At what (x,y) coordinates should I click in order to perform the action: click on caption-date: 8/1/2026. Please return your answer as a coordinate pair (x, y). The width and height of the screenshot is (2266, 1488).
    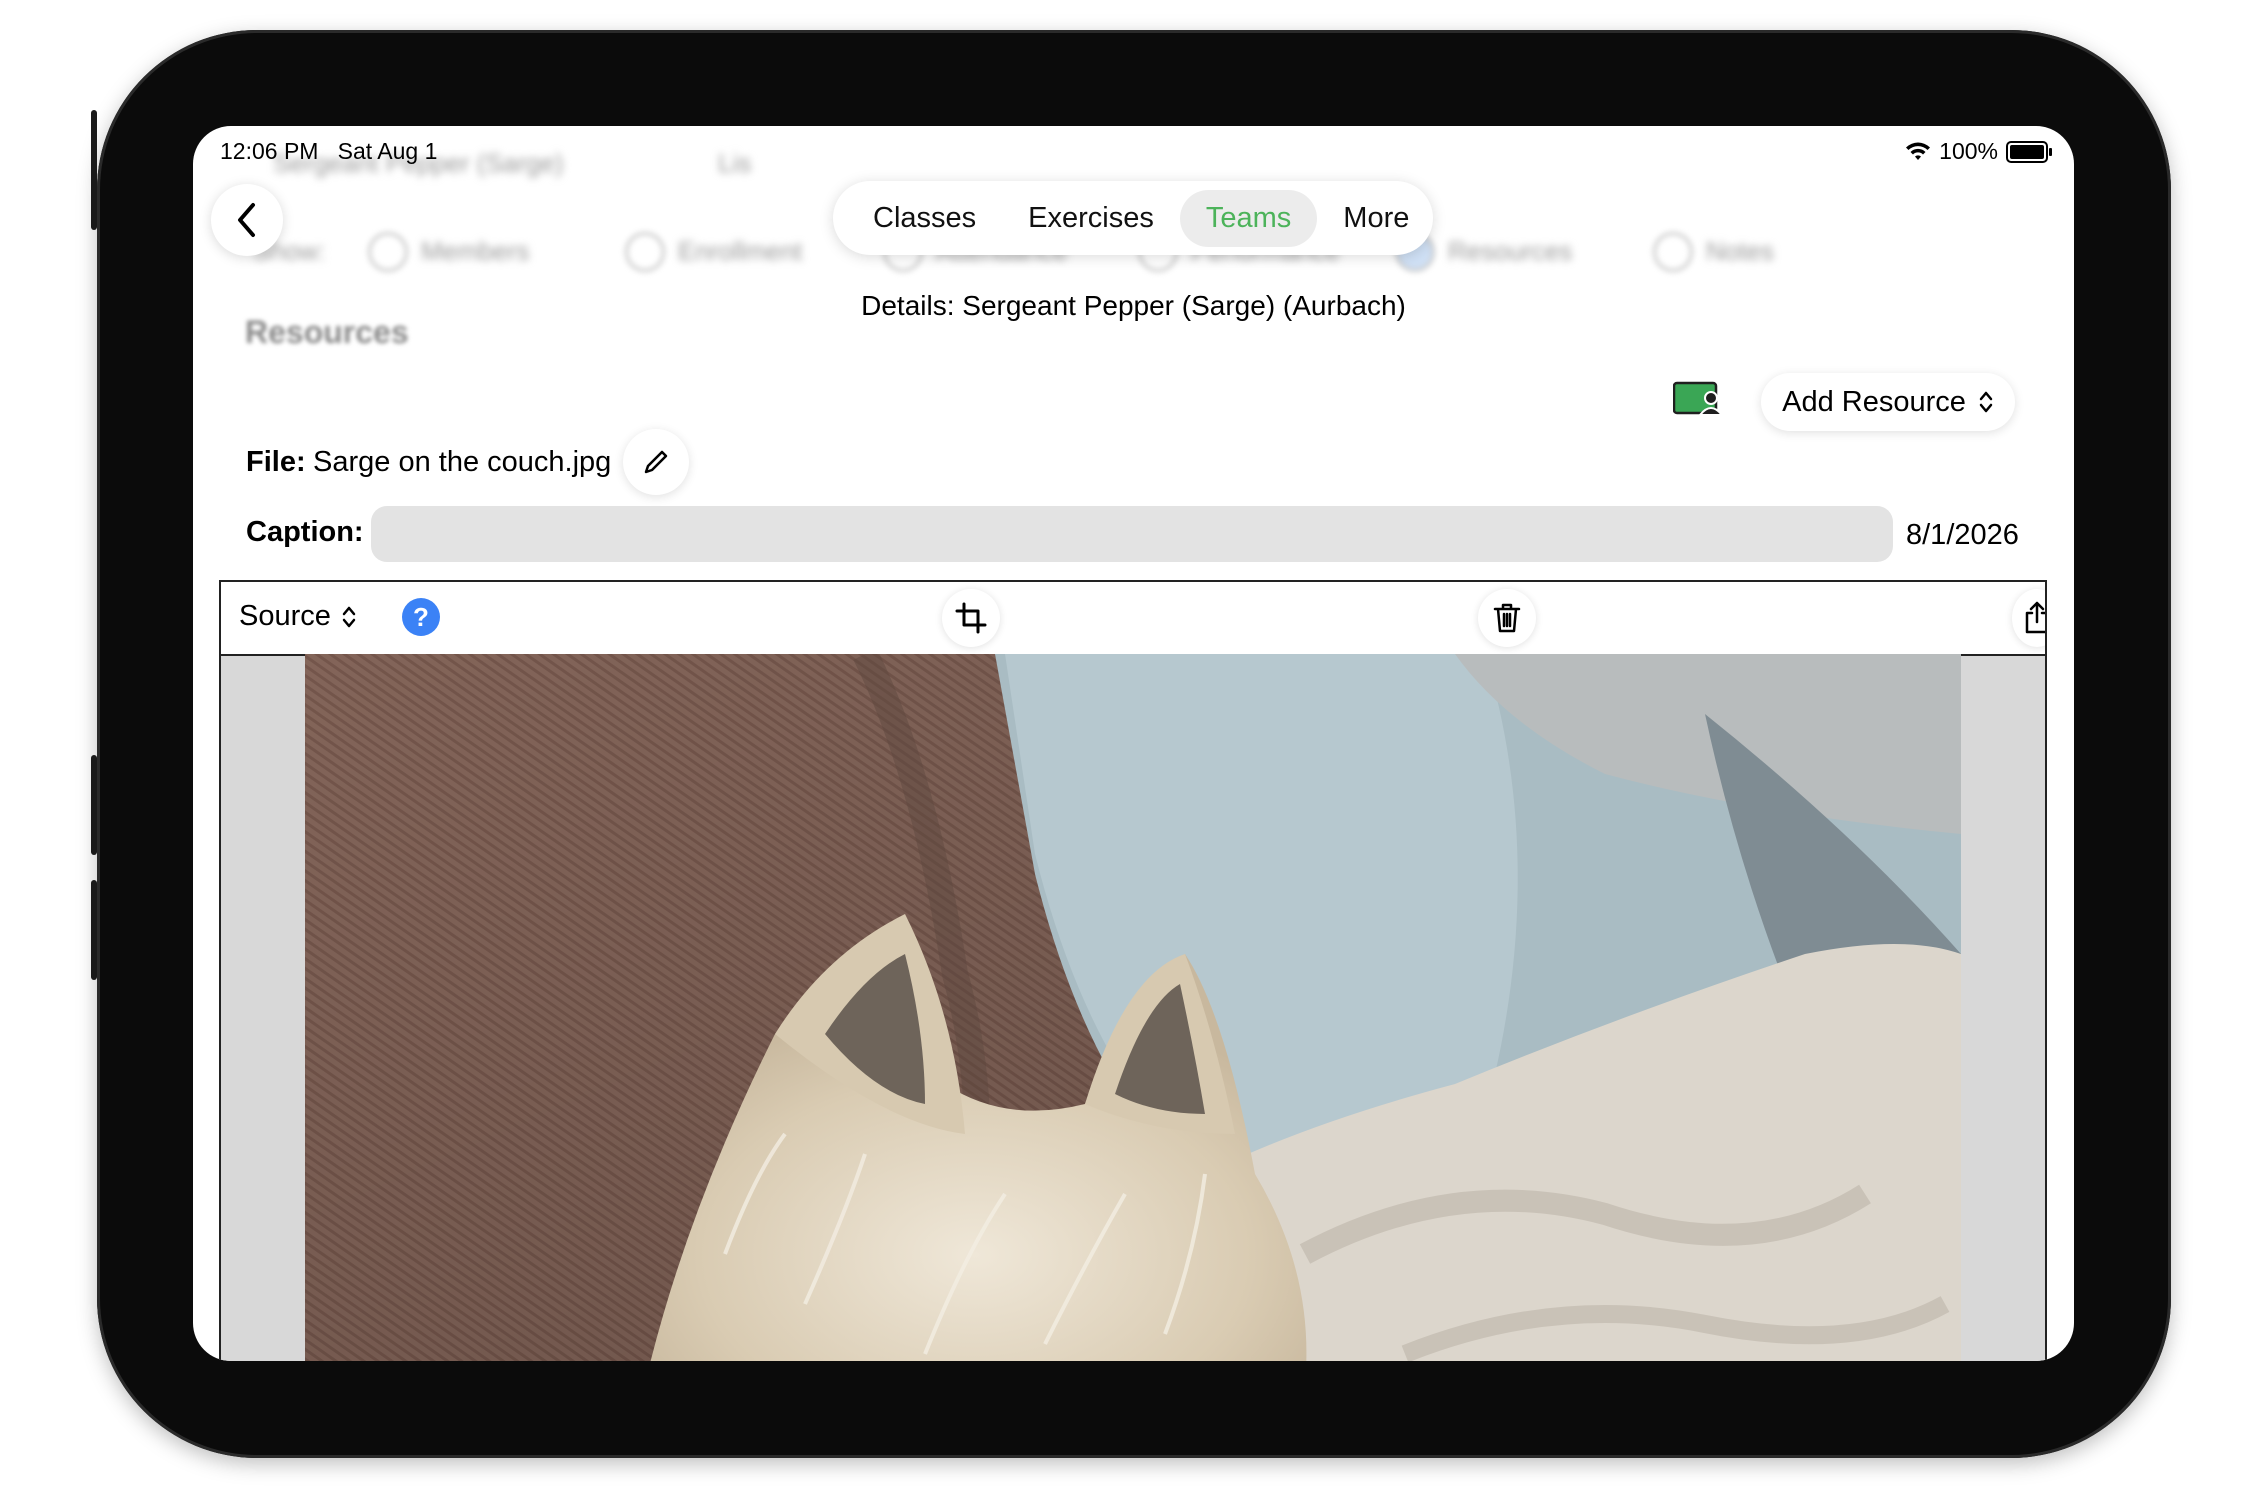
    Looking at the image, I should click on (1962, 535).